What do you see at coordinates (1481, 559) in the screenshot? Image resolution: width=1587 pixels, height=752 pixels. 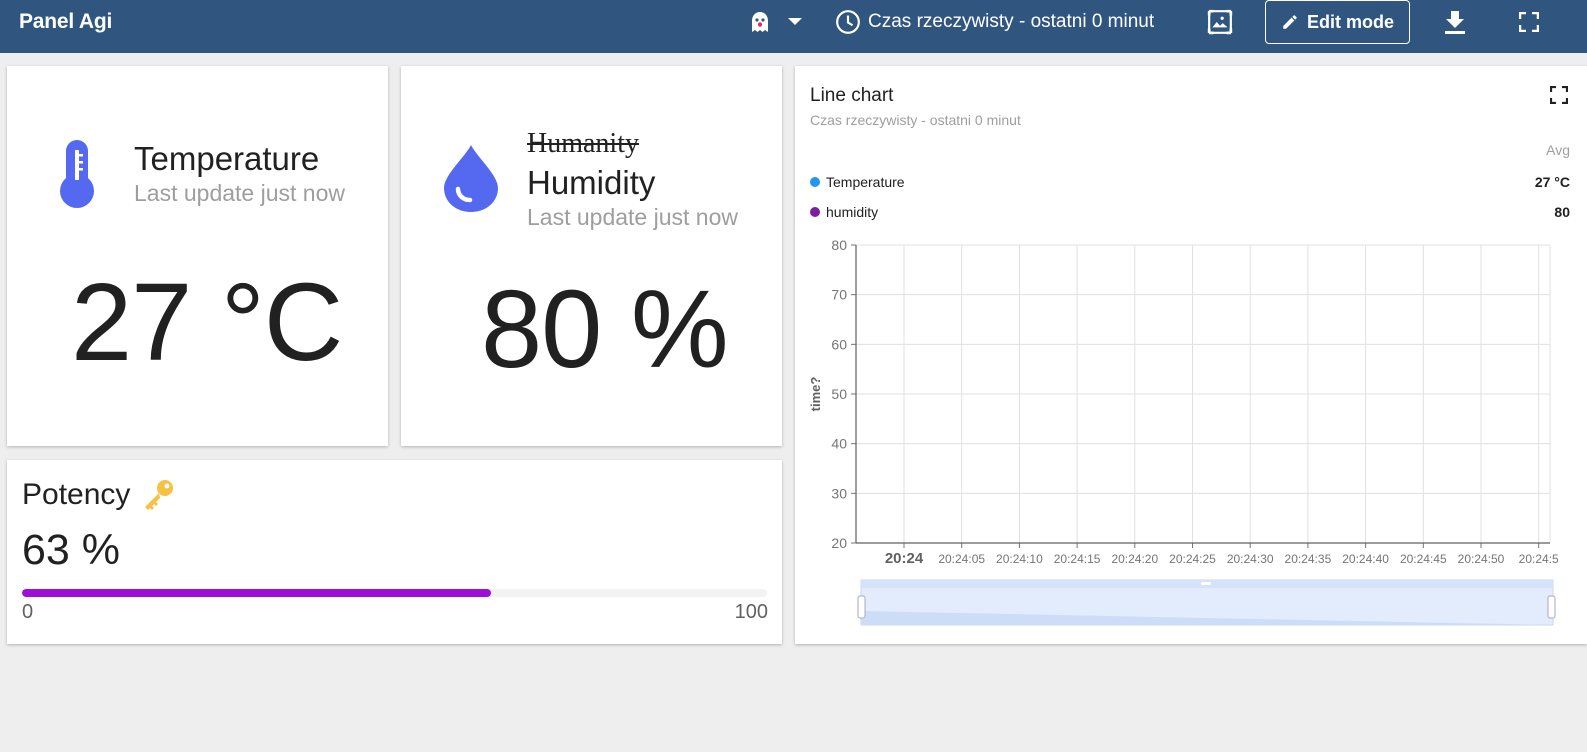 I see `x-tick-label: 20:24:50` at bounding box center [1481, 559].